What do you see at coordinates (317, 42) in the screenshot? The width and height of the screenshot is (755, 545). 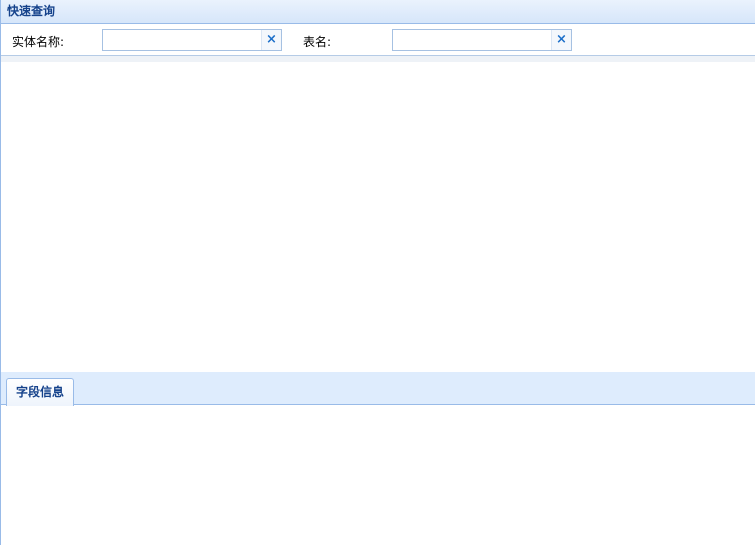 I see `table-name-label: 表名:` at bounding box center [317, 42].